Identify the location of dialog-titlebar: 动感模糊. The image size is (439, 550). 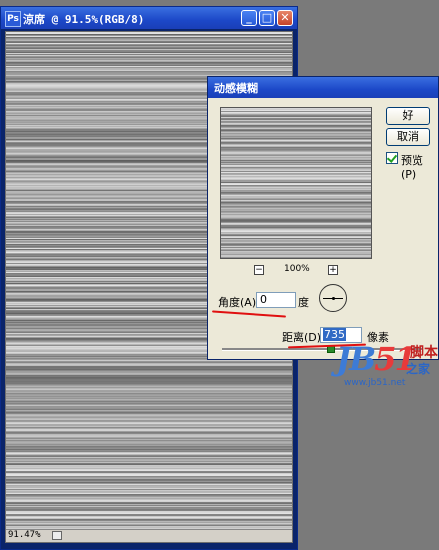
(323, 87).